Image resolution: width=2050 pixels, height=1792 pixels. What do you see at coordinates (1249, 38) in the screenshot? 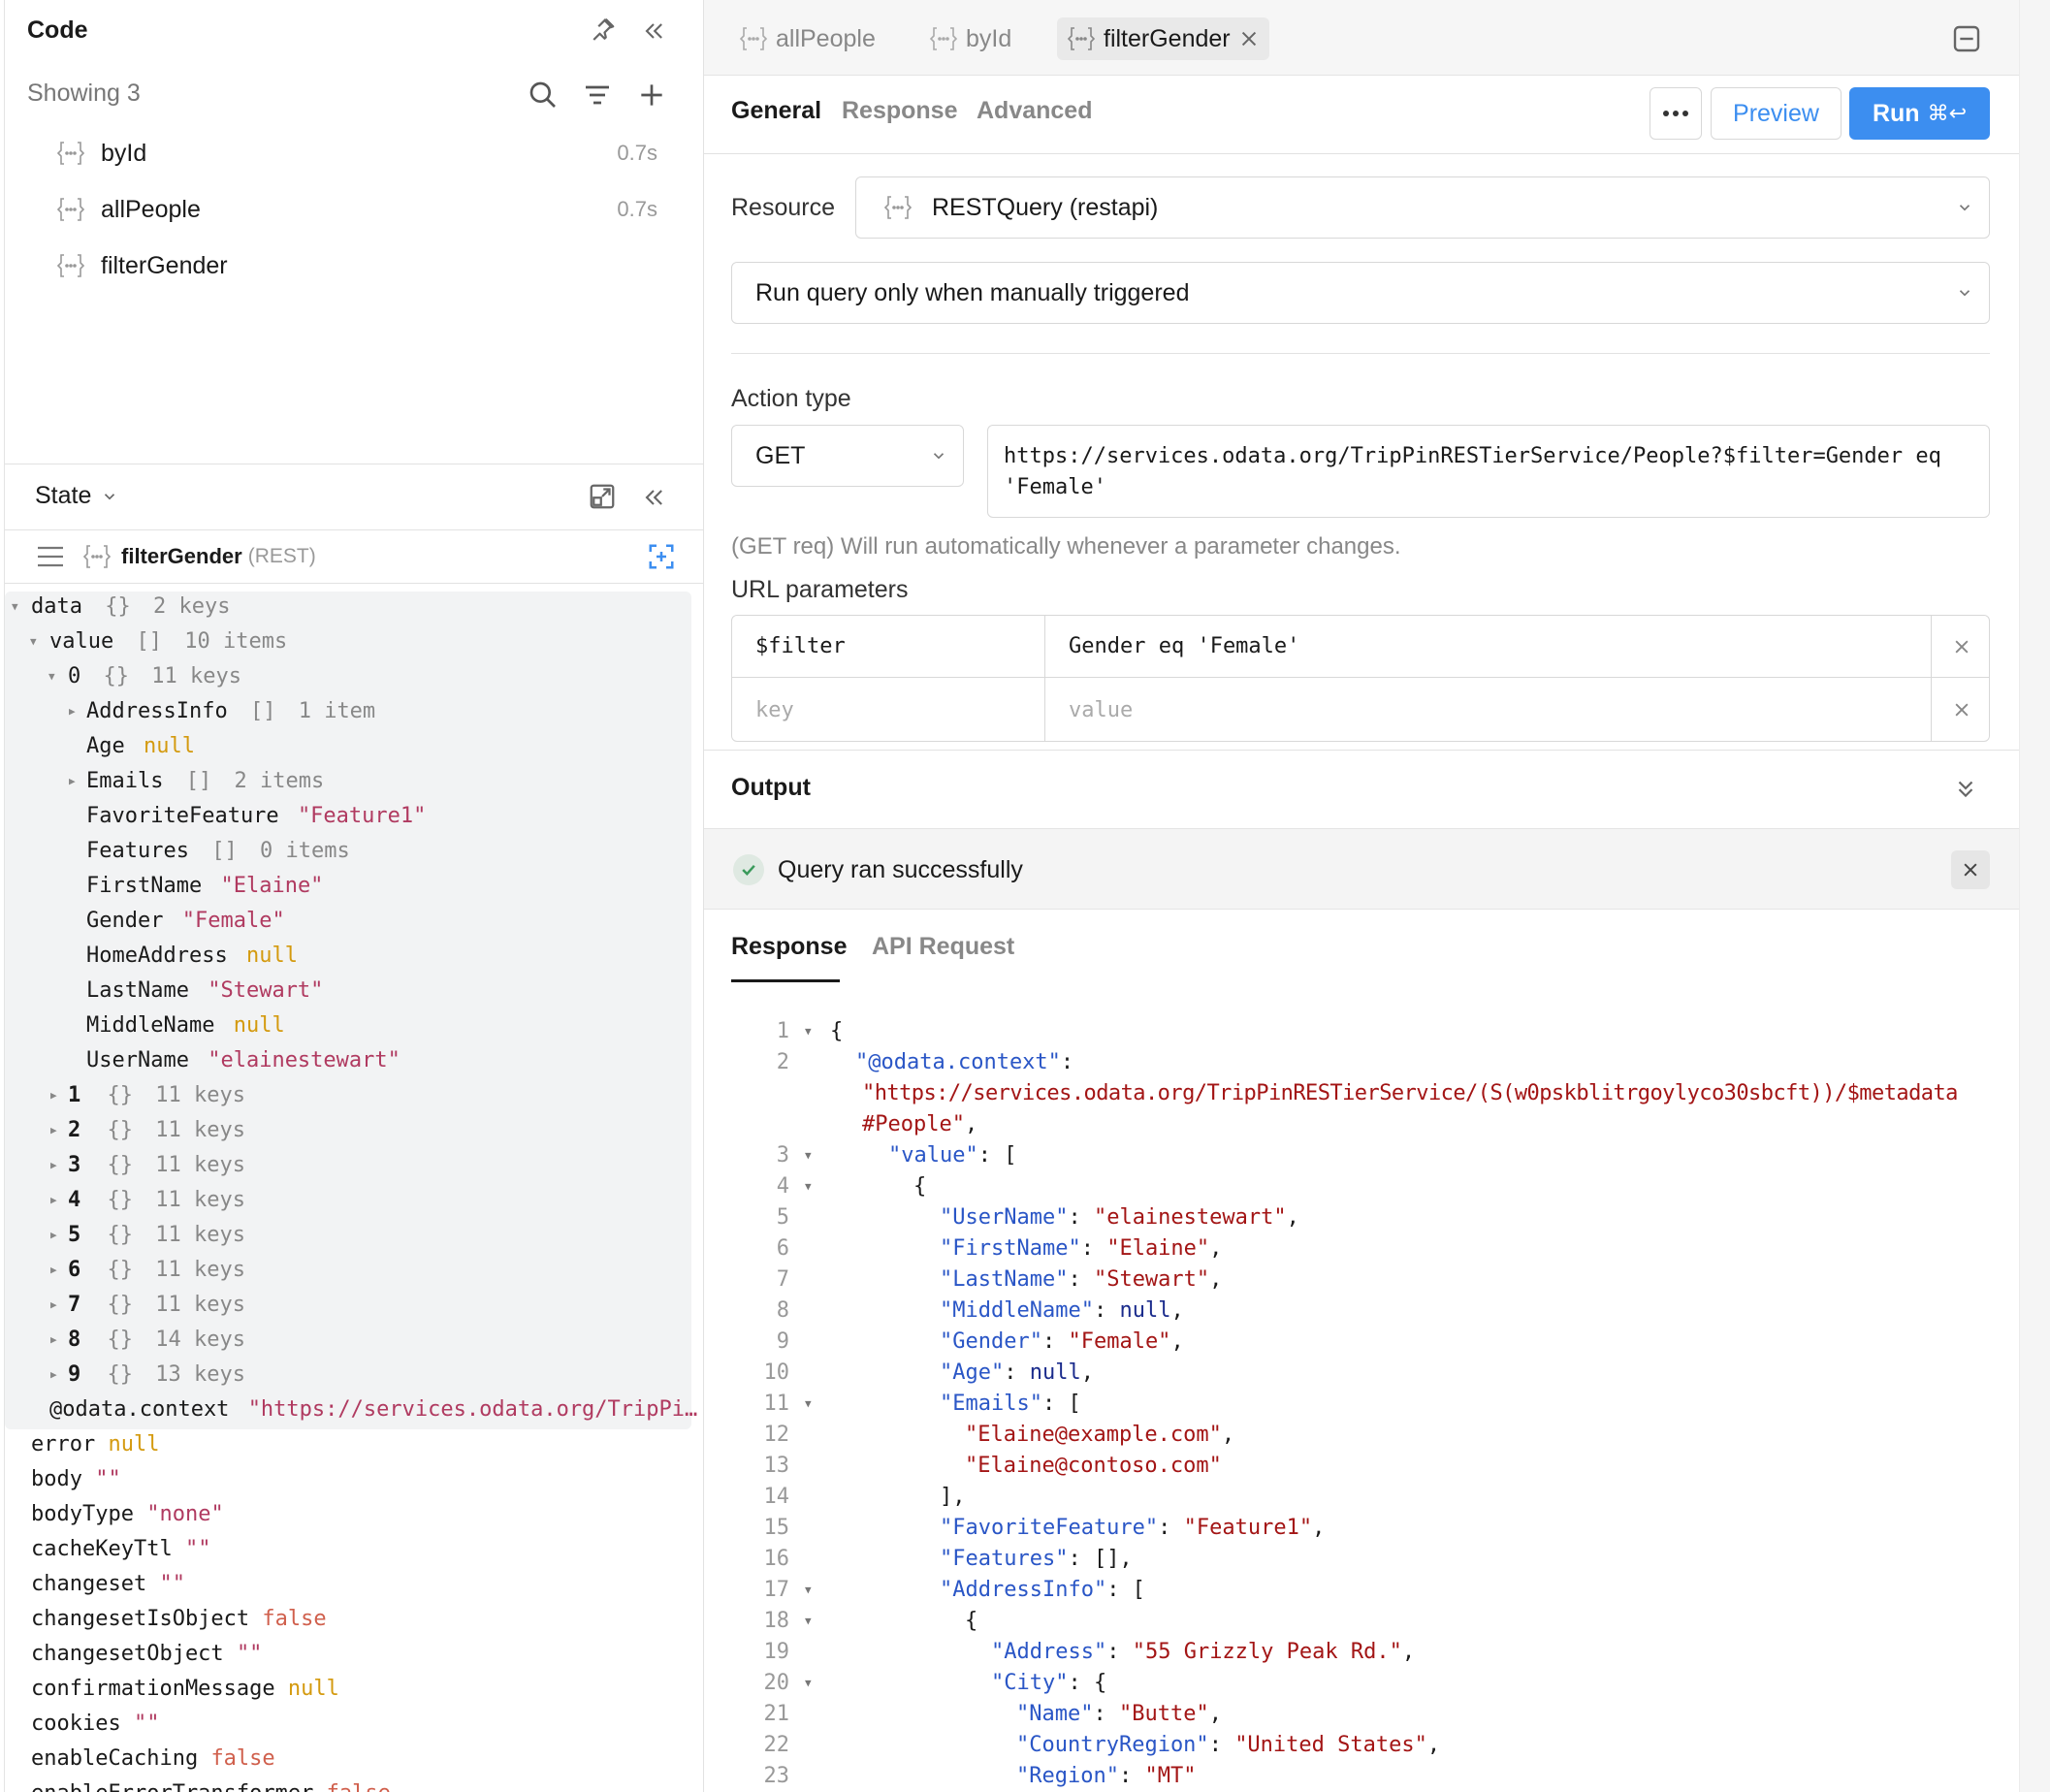
I see `close-tab-icon` at bounding box center [1249, 38].